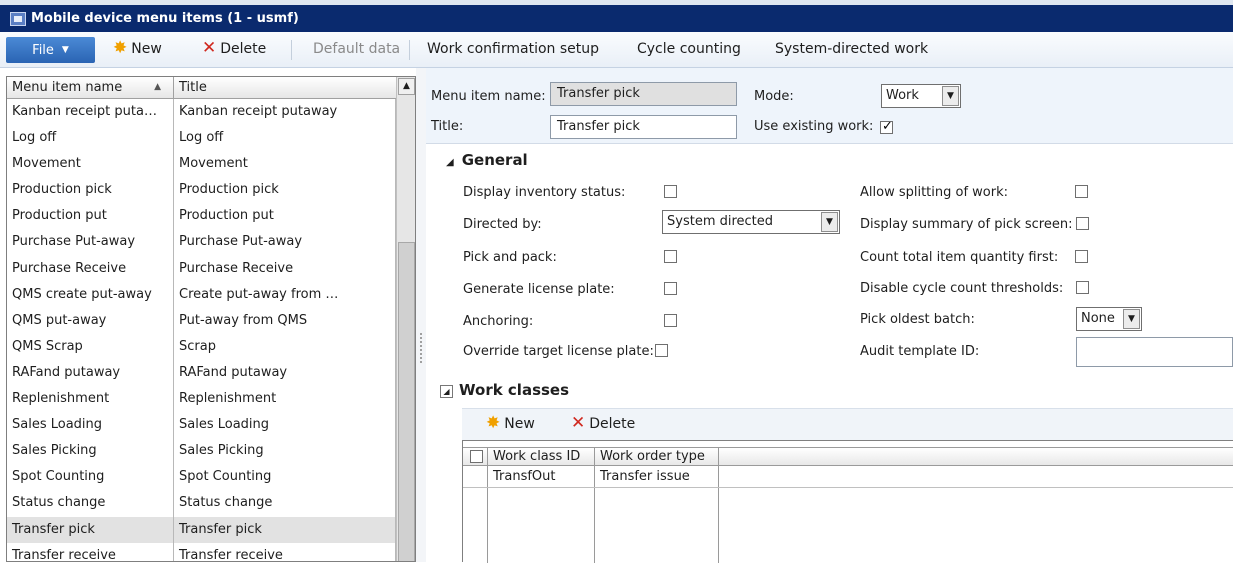 This screenshot has height=563, width=1233. Describe the element at coordinates (421, 348) in the screenshot. I see `splitter-grip` at that location.